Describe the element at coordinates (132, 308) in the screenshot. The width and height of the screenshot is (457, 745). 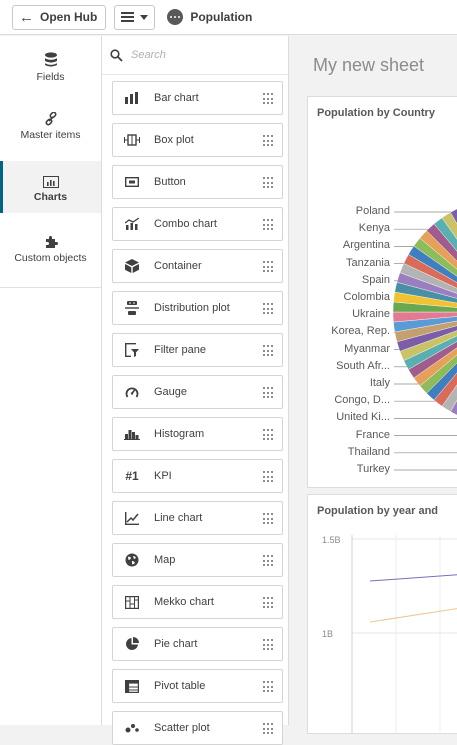
I see `distribution-plot-icon` at that location.